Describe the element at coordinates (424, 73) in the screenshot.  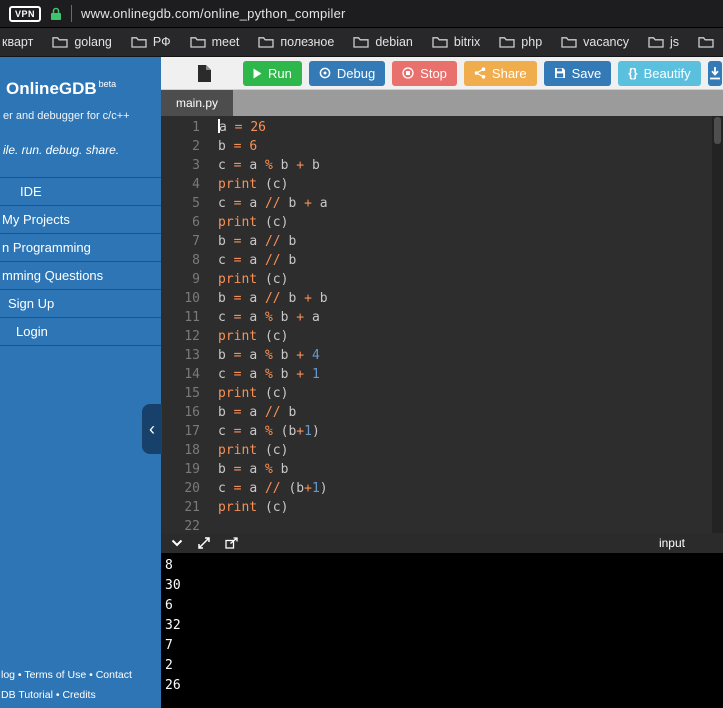
I see `stop-button: Stop` at that location.